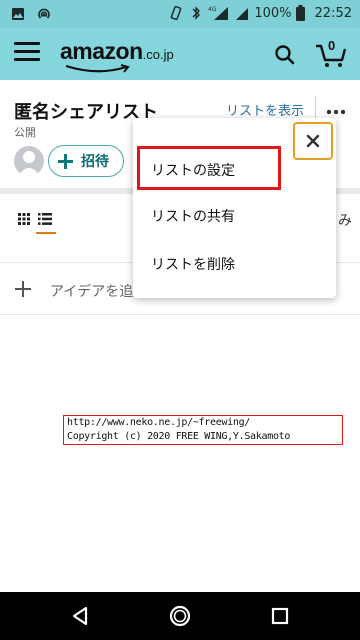  What do you see at coordinates (159, 422) in the screenshot?
I see `watermark-url: http://www.neko.ne.jp/~freewing/` at bounding box center [159, 422].